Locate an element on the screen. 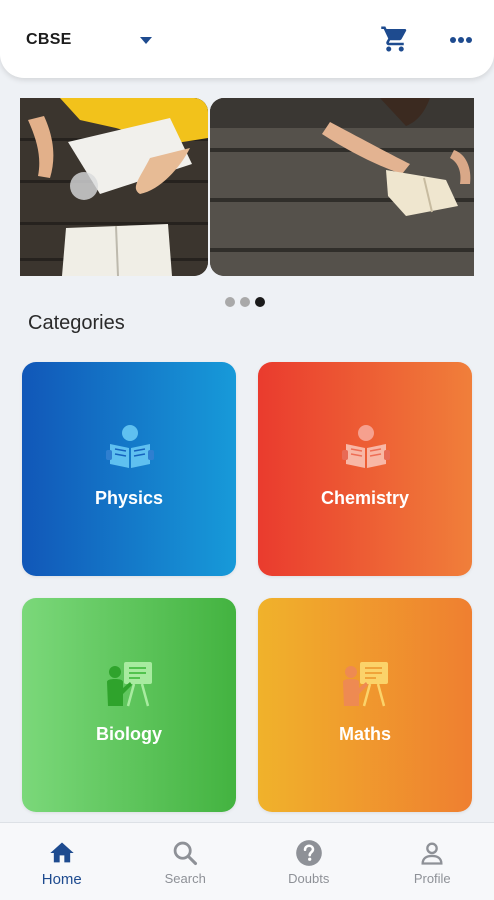 This screenshot has width=494, height=900. carousel-indicator is located at coordinates (245, 302).